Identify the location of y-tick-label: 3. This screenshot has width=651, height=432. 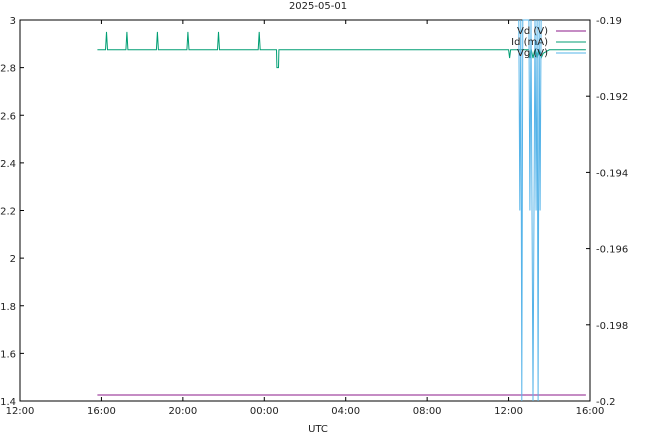
(13, 21).